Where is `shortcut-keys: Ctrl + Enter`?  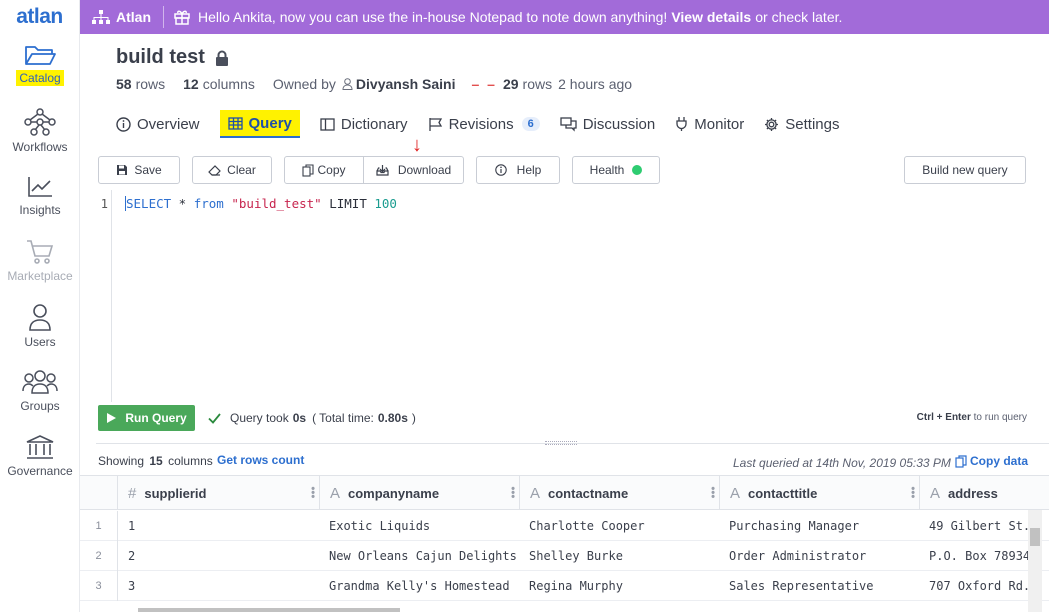
shortcut-keys: Ctrl + Enter is located at coordinates (943, 417).